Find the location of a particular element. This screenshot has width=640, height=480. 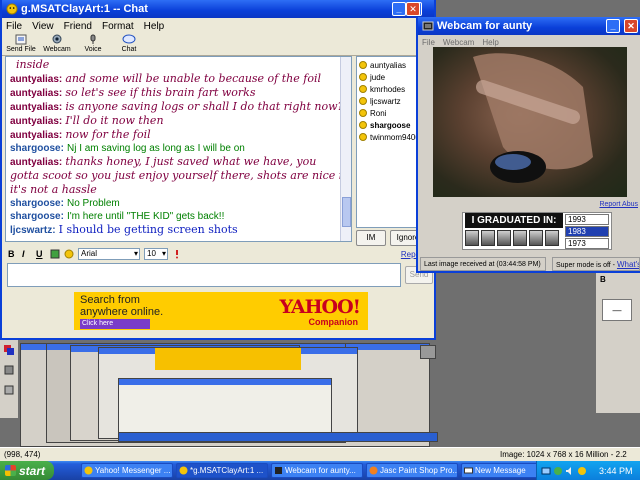

webcam-close-button: ✕ is located at coordinates (631, 26).